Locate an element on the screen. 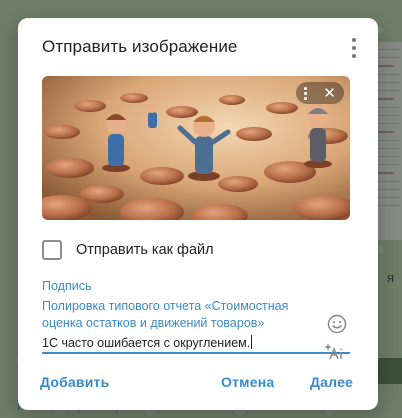  send-as-file-checkbox is located at coordinates (52, 250).